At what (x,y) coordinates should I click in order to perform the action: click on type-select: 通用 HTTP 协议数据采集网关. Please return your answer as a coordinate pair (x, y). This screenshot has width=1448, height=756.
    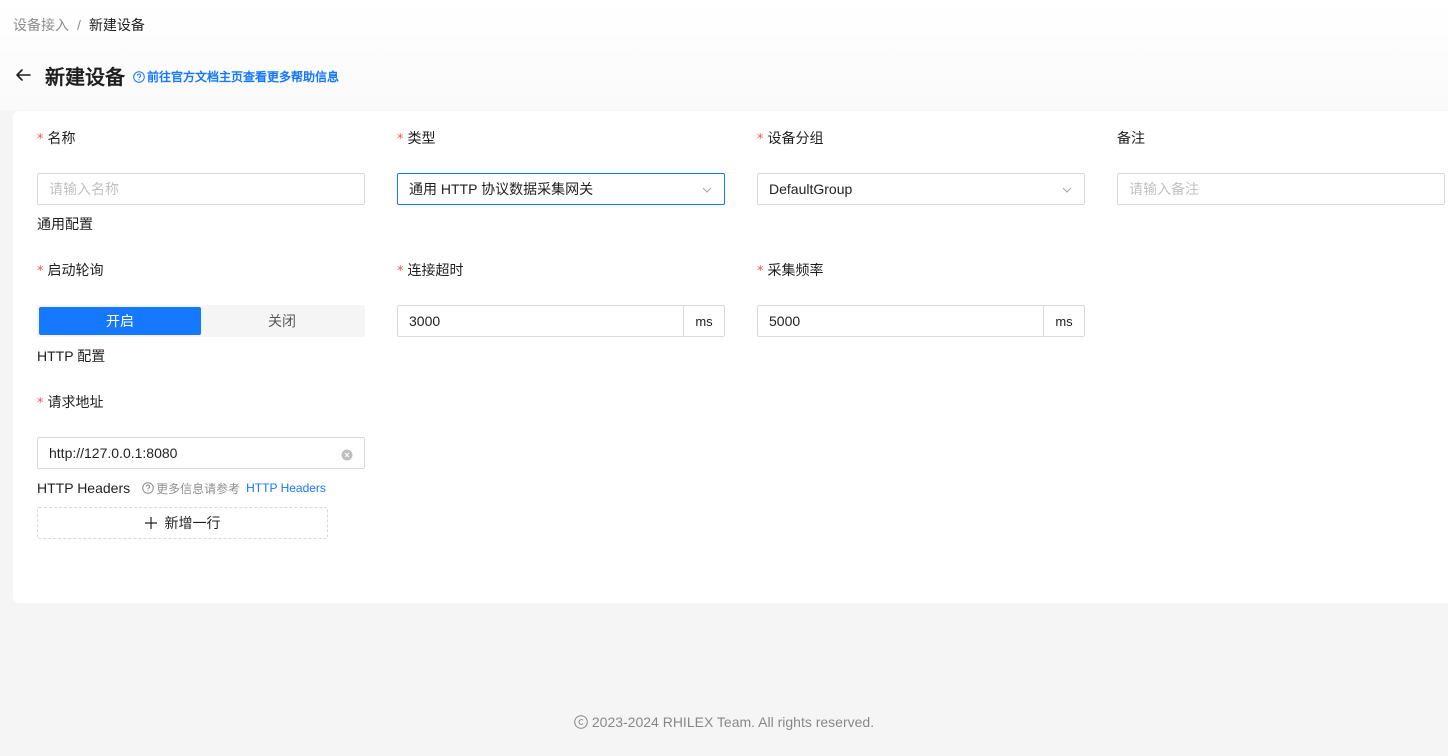
    Looking at the image, I should click on (561, 189).